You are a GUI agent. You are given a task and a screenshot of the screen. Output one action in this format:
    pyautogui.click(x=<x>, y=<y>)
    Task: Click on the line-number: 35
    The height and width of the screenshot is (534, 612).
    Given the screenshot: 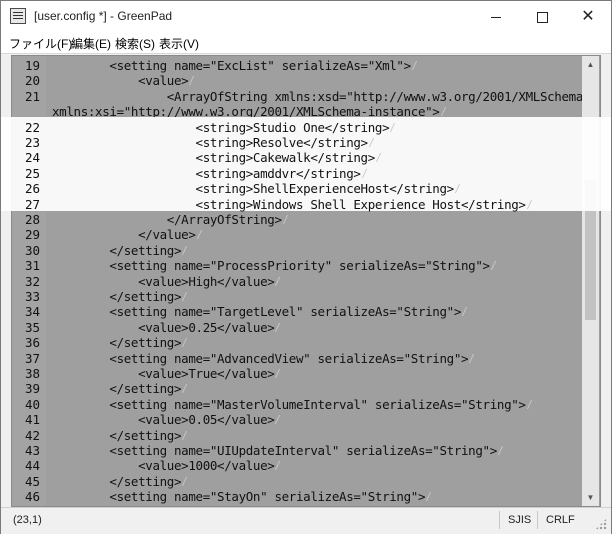 What is the action you would take?
    pyautogui.click(x=32, y=327)
    